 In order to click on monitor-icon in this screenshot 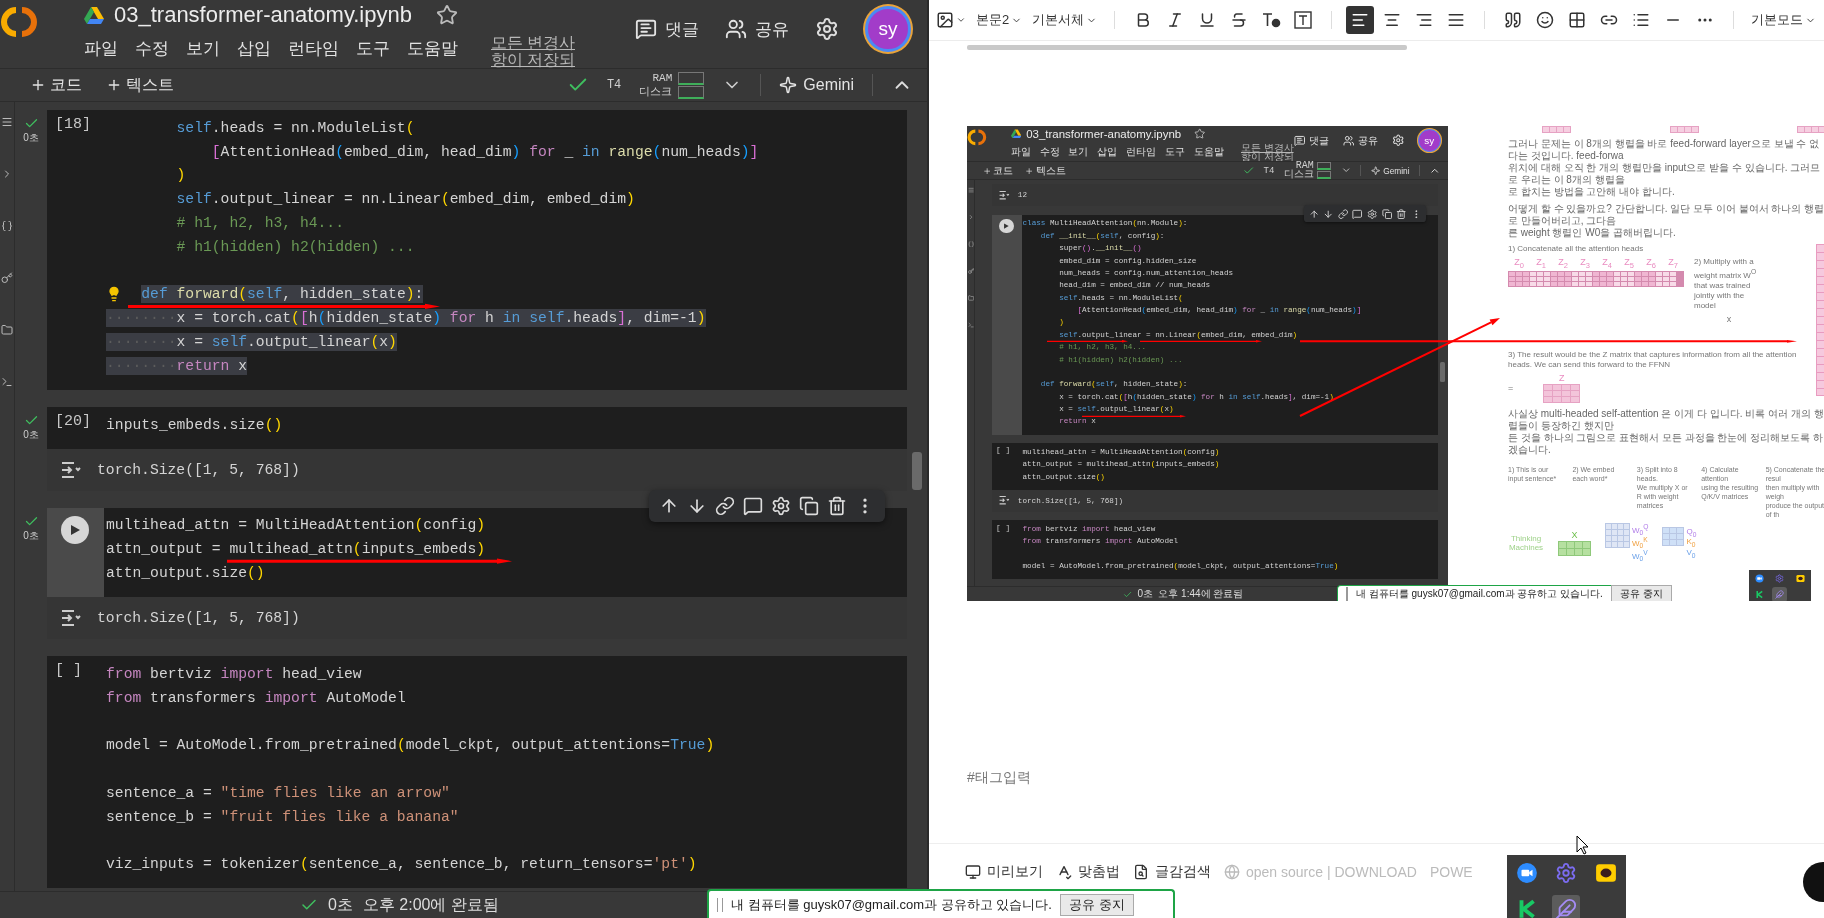, I will do `click(973, 872)`.